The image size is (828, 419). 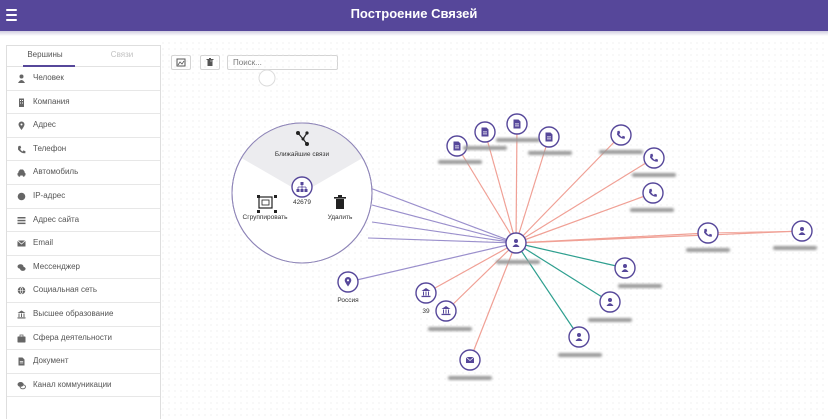 What do you see at coordinates (340, 217) in the screenshot?
I see `delete-label: Удалить` at bounding box center [340, 217].